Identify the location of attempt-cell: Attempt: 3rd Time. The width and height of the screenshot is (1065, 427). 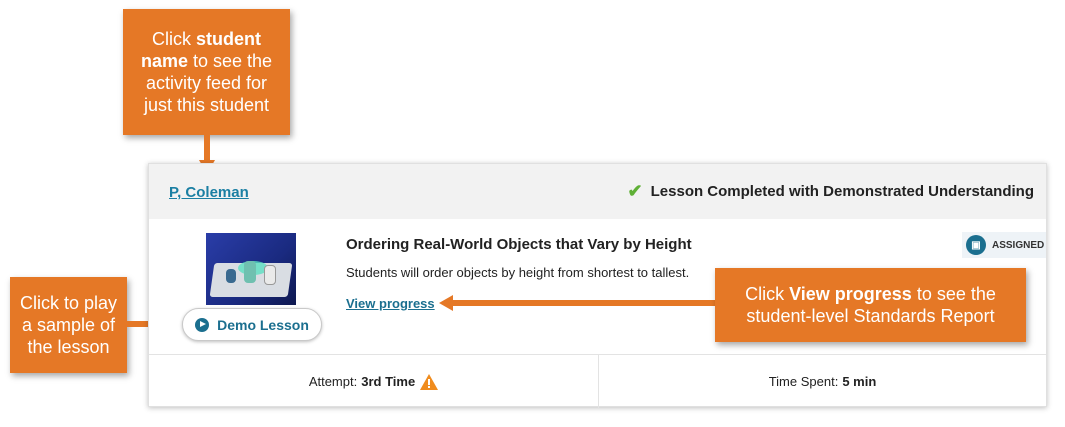
(373, 381).